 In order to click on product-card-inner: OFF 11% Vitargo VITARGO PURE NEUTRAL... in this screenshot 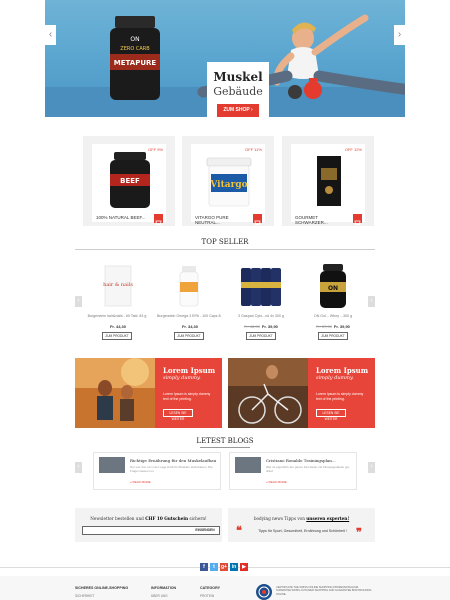, I will do `click(228, 184)`.